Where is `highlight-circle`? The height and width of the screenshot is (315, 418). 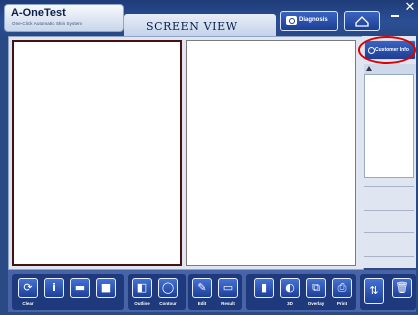
highlight-circle is located at coordinates (387, 50).